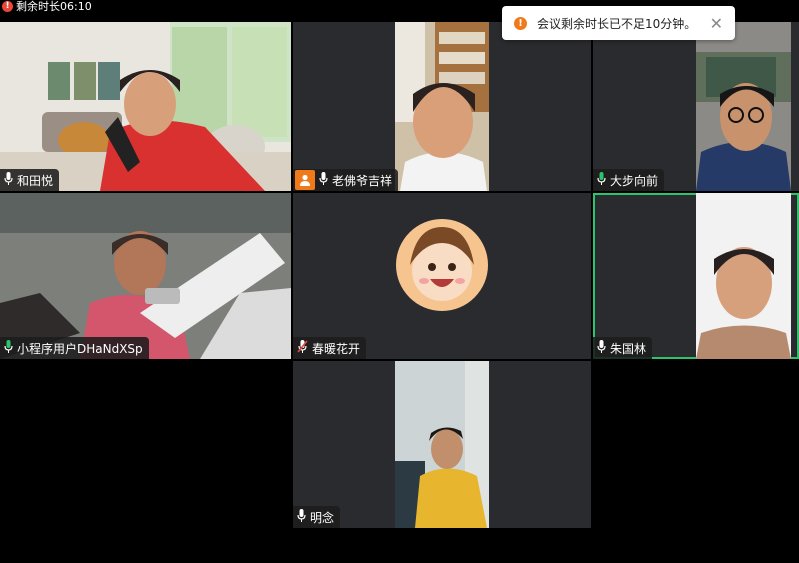 The width and height of the screenshot is (799, 563). Describe the element at coordinates (634, 180) in the screenshot. I see `participant-name: 大步向前` at that location.